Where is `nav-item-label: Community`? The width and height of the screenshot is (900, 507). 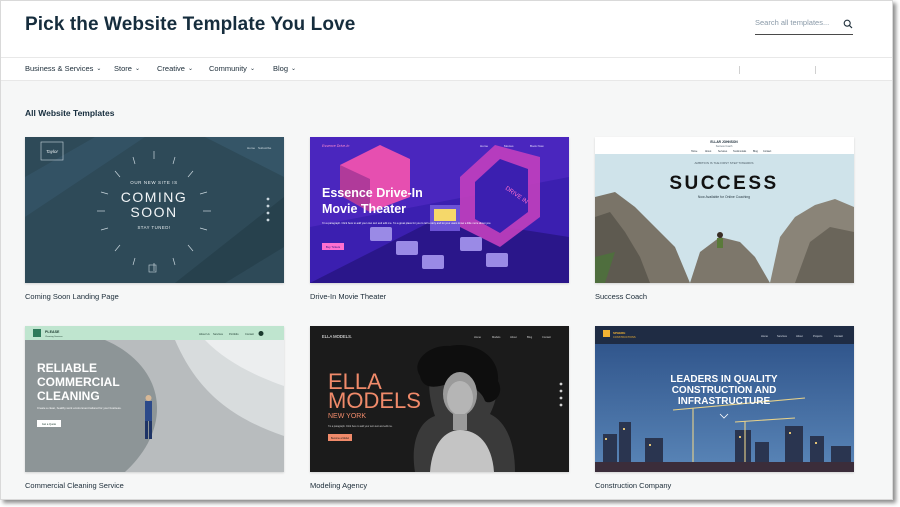
nav-item-label: Community is located at coordinates (228, 68).